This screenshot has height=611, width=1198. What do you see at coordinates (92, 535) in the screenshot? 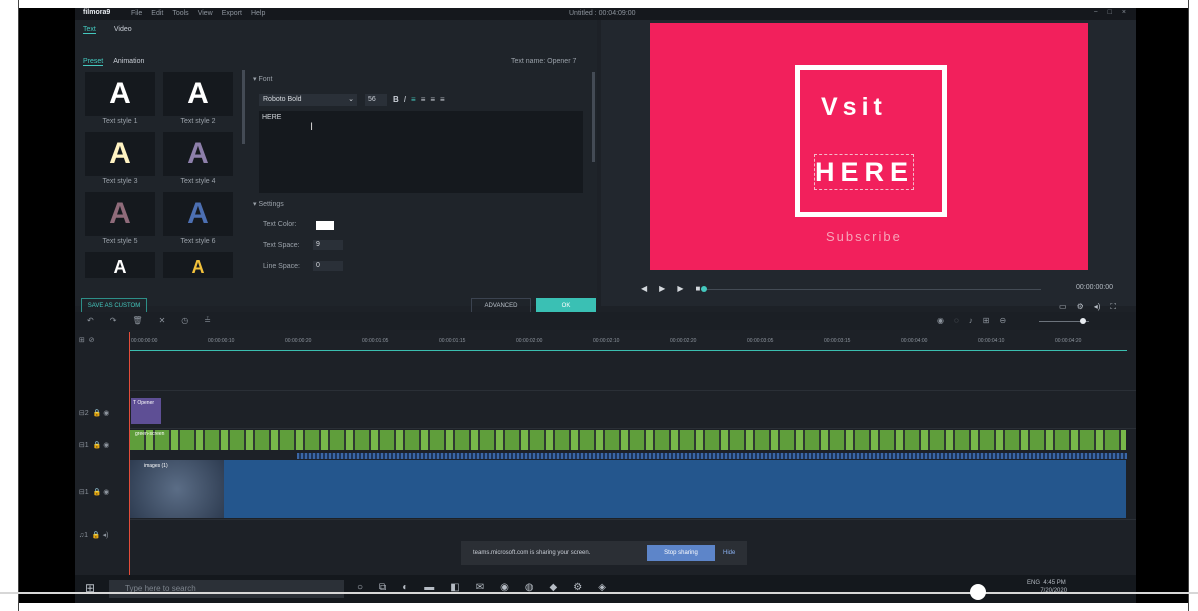
I see `track-header-audio: ♫1 🔒 ◂)` at bounding box center [92, 535].